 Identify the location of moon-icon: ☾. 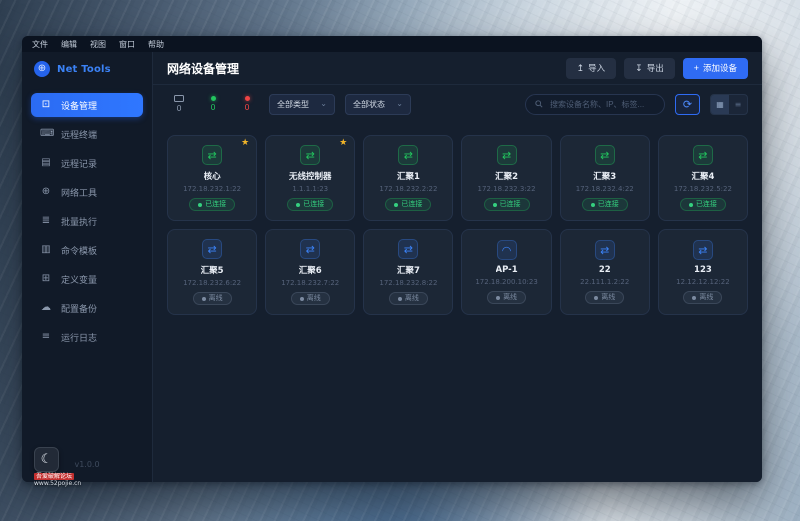
(46, 459).